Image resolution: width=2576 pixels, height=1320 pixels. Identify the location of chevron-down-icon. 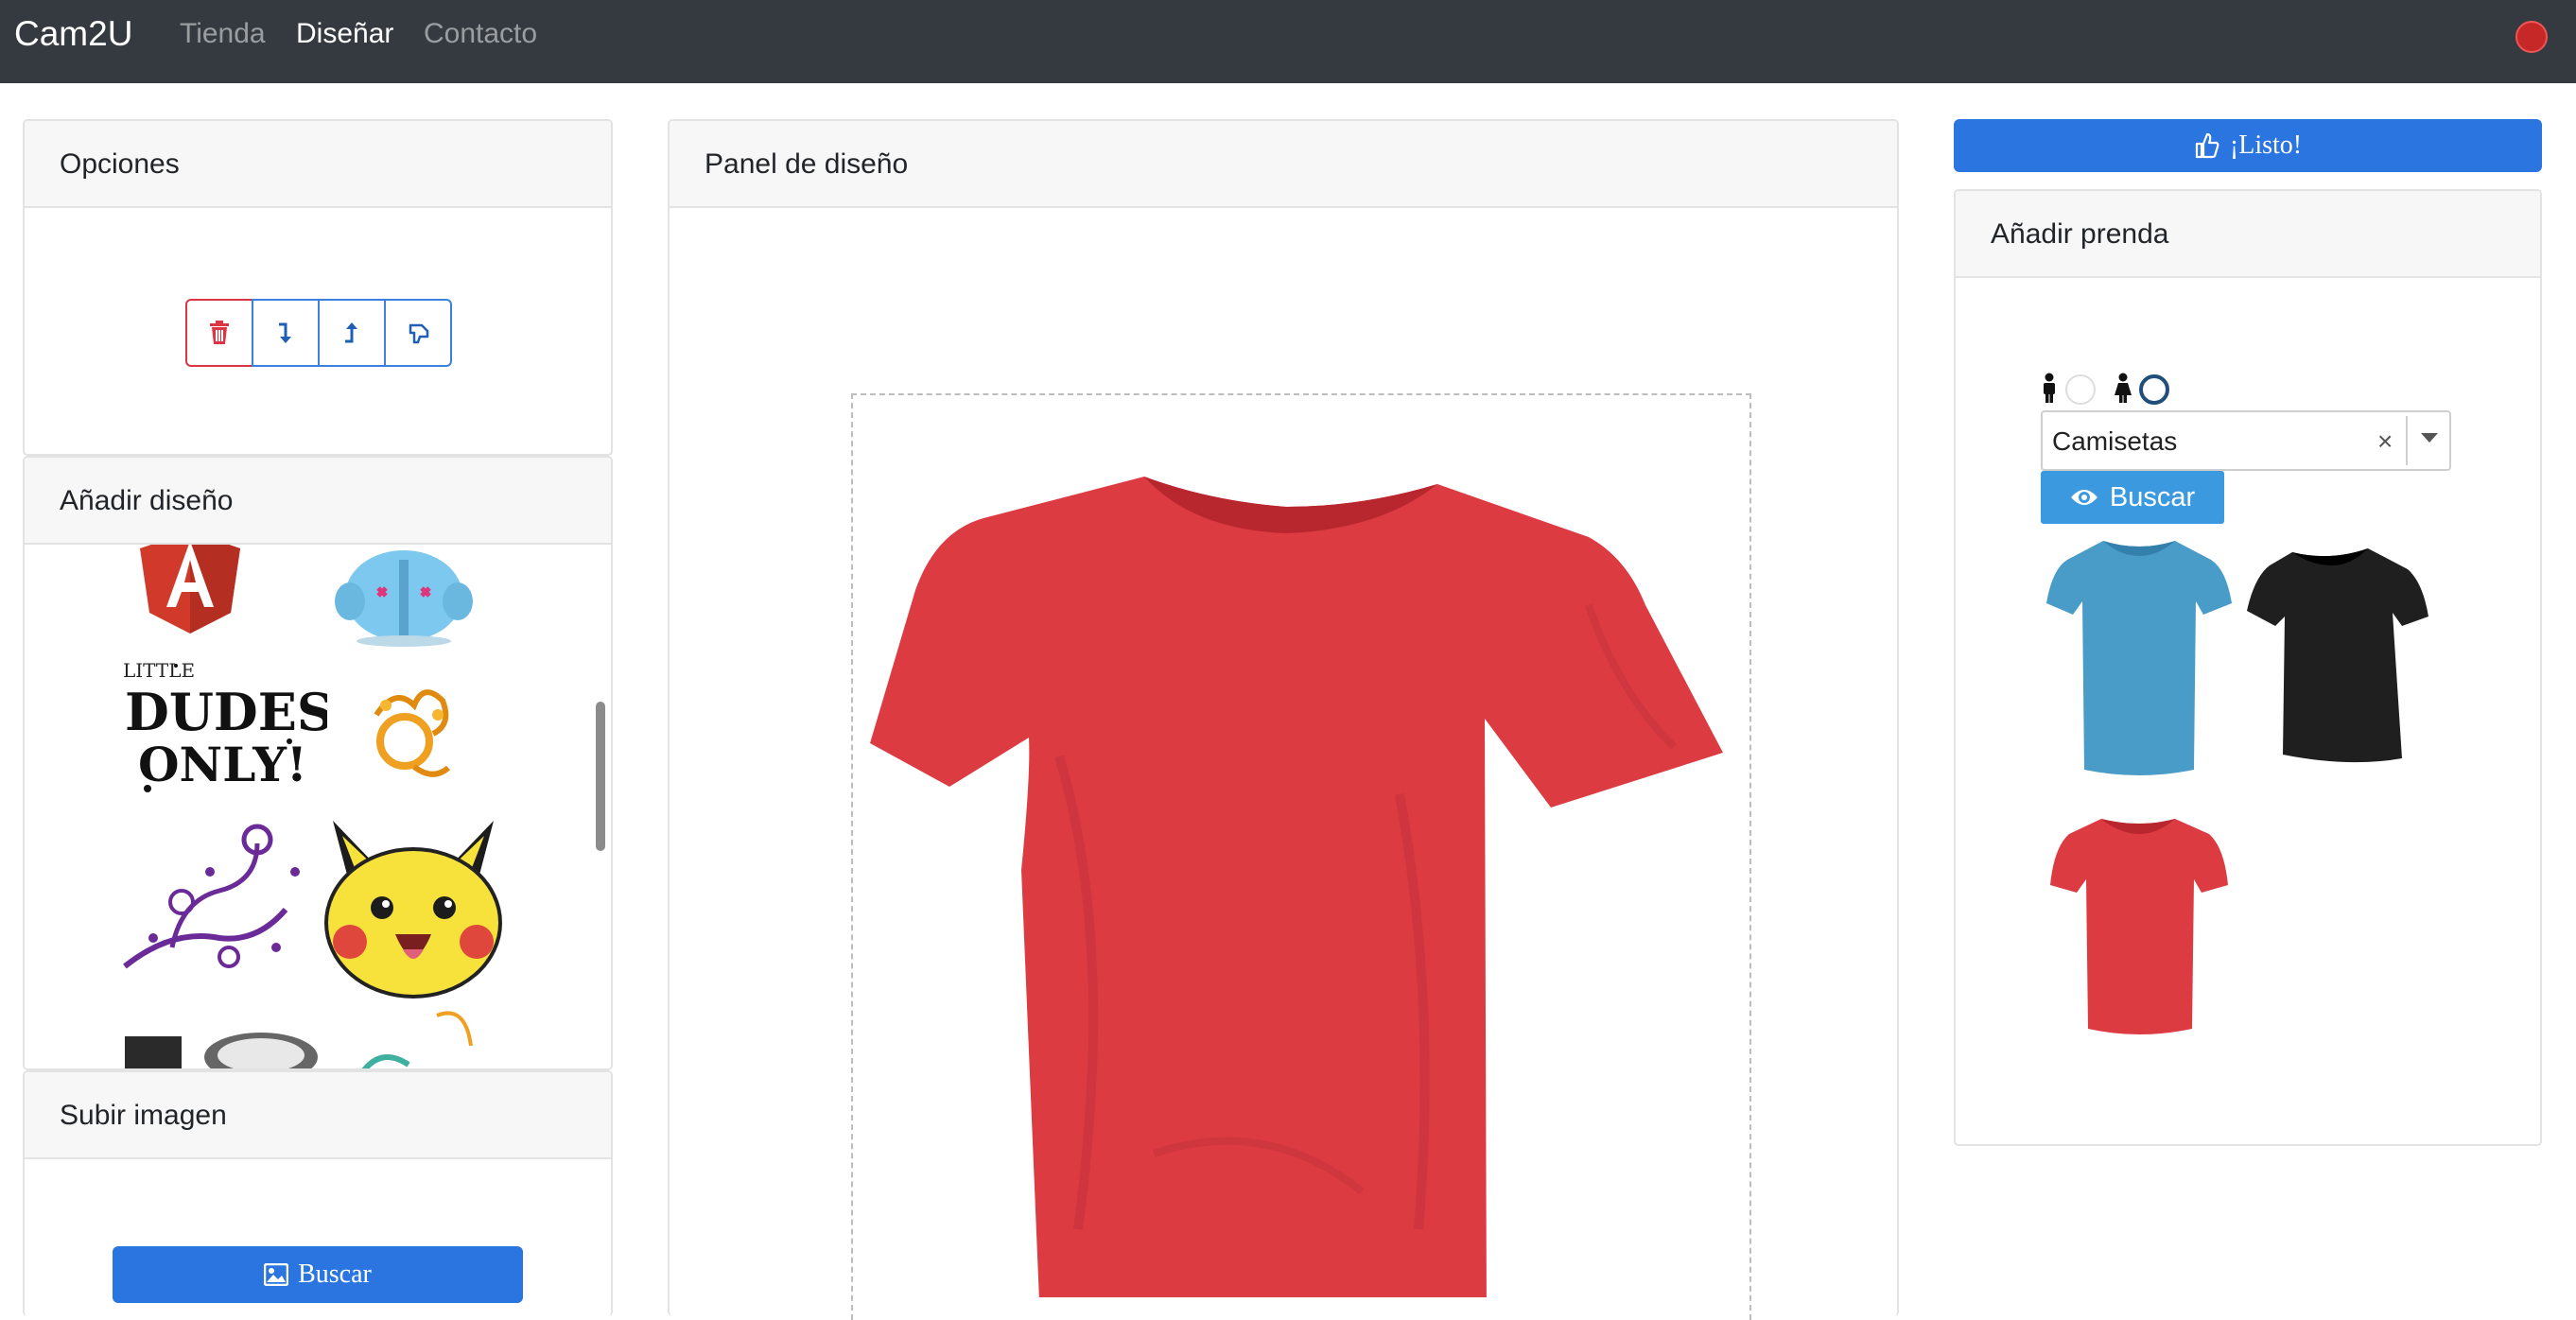
(2429, 438).